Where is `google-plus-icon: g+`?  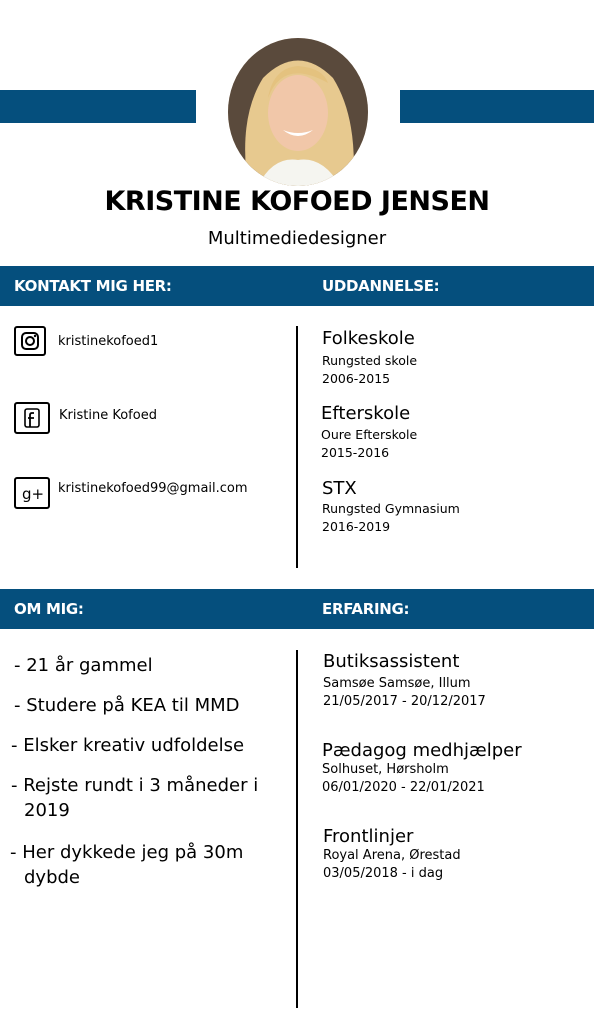 google-plus-icon: g+ is located at coordinates (32, 493).